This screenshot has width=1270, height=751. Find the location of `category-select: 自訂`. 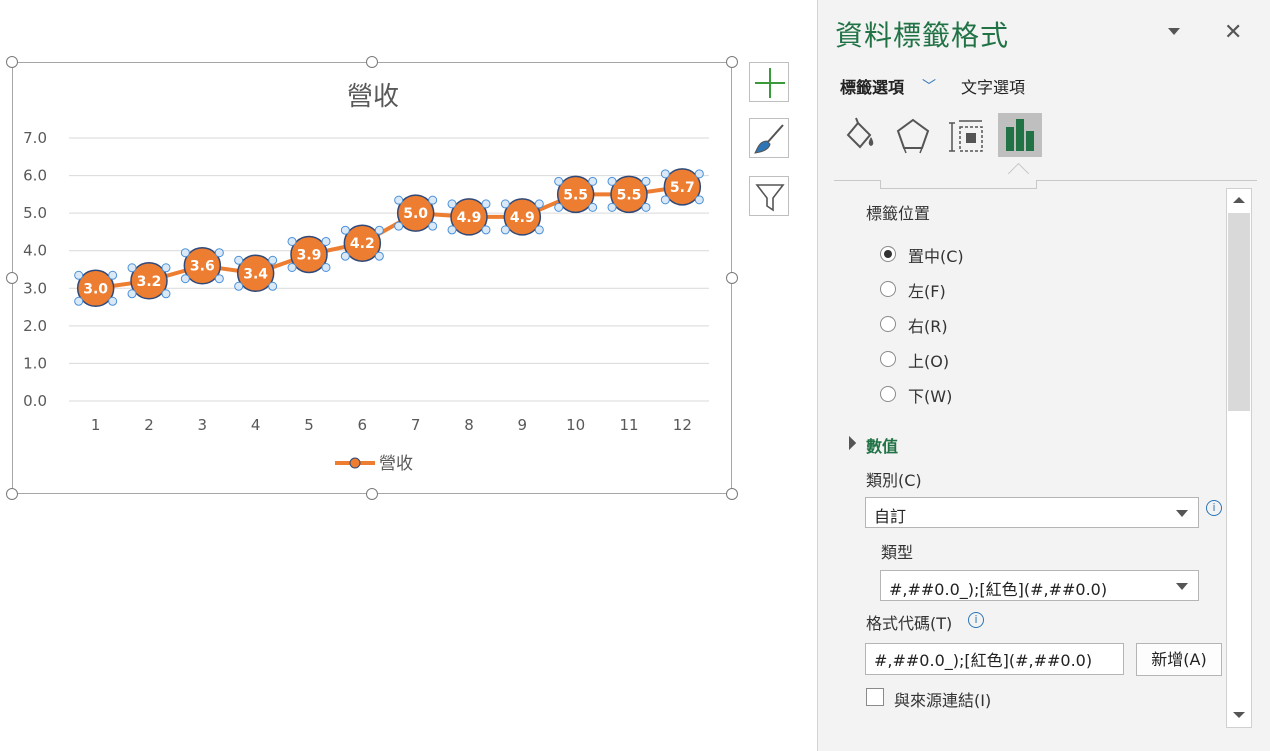

category-select: 自訂 is located at coordinates (1032, 512).